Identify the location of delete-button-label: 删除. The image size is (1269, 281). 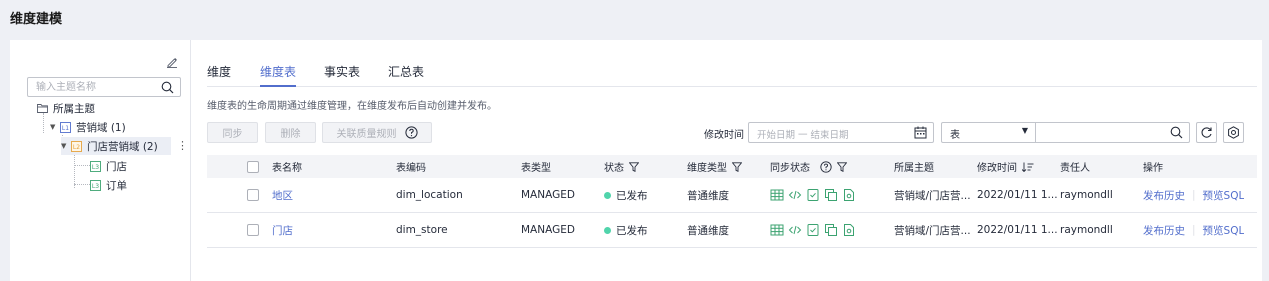
(290, 134).